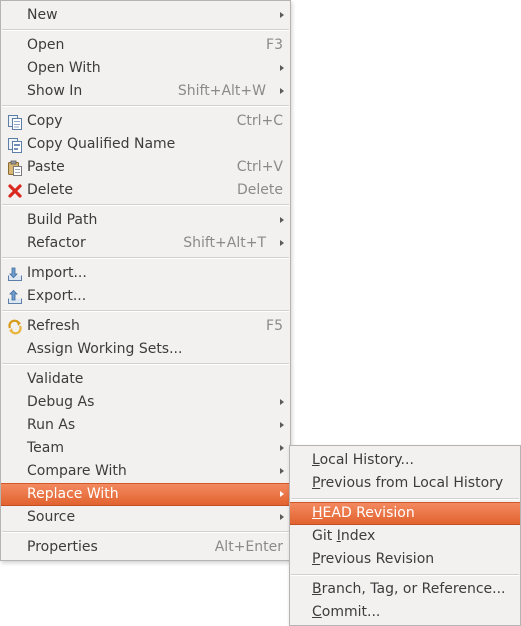 The height and width of the screenshot is (626, 521). Describe the element at coordinates (145, 471) in the screenshot. I see `menu-item-compare-with: Compare With` at that location.